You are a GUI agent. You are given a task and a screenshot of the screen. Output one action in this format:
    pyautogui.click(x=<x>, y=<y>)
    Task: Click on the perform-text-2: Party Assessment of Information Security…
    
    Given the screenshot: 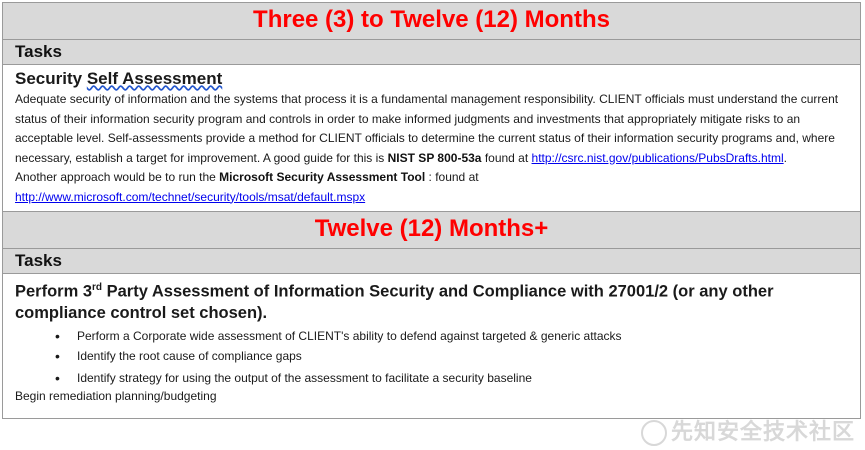 What is the action you would take?
    pyautogui.click(x=394, y=302)
    